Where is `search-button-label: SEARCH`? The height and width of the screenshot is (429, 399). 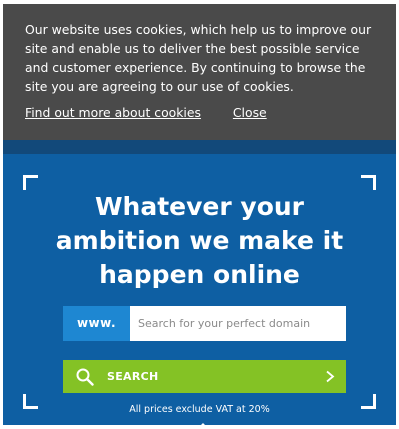 search-button-label: SEARCH is located at coordinates (133, 376).